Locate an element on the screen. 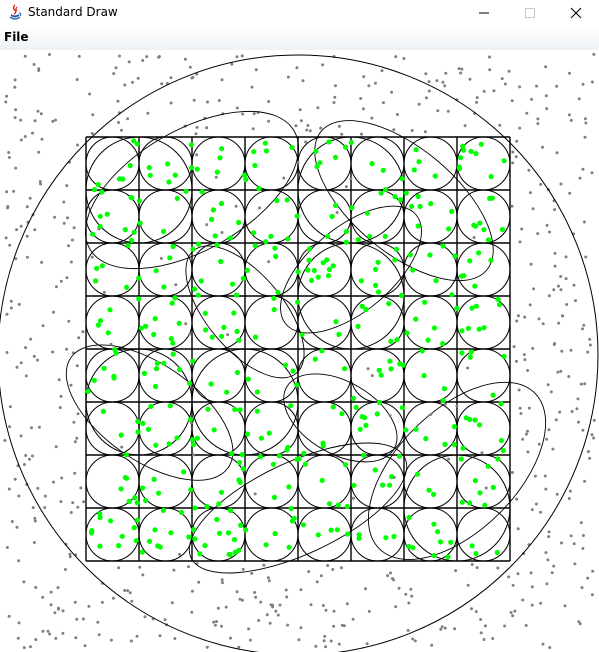 The image size is (599, 652). close-button is located at coordinates (576, 13).